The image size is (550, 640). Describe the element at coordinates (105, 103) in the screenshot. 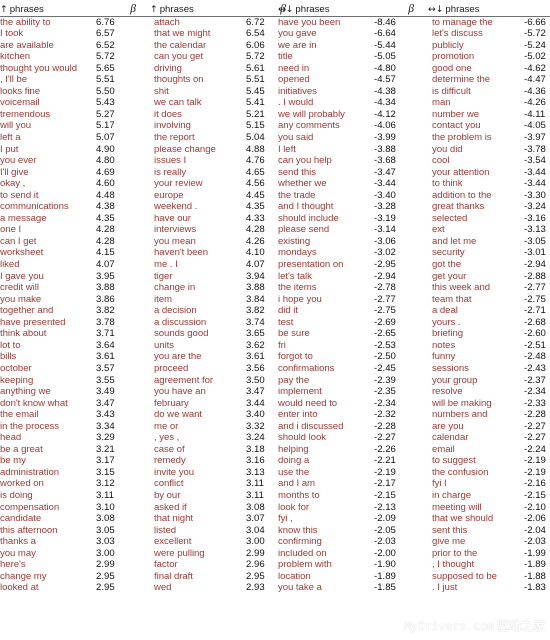

I see `beta-cell: 5.43` at that location.